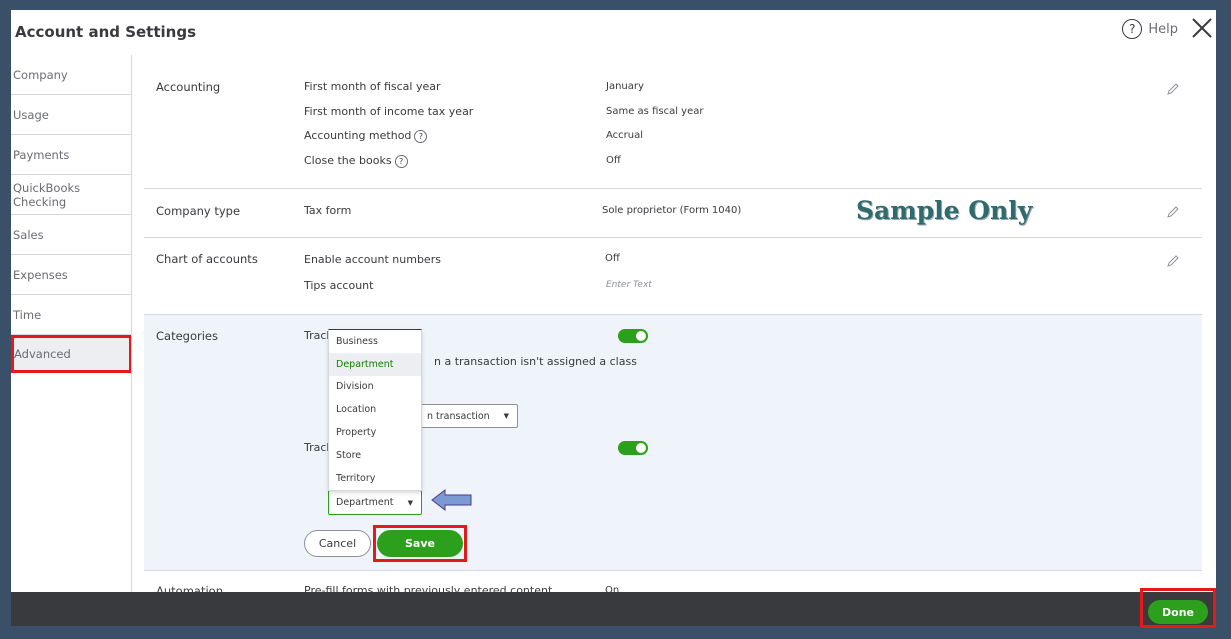  Describe the element at coordinates (71, 155) in the screenshot. I see `sidebar-item-payments: Payments` at that location.